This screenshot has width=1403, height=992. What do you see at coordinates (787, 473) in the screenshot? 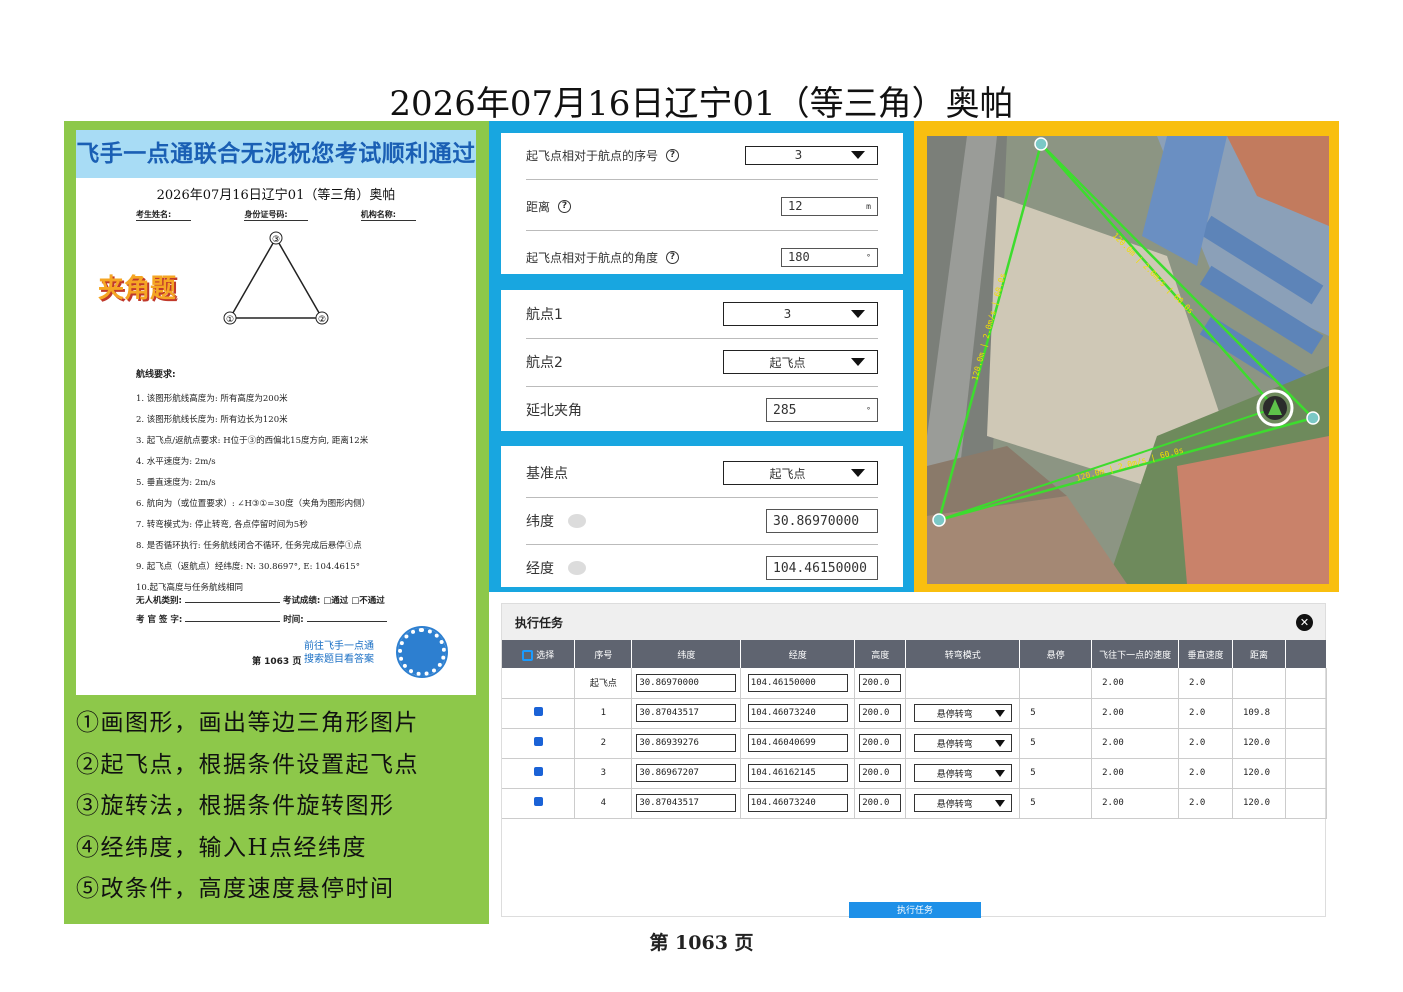
I see `base-value: 起飞点` at bounding box center [787, 473].